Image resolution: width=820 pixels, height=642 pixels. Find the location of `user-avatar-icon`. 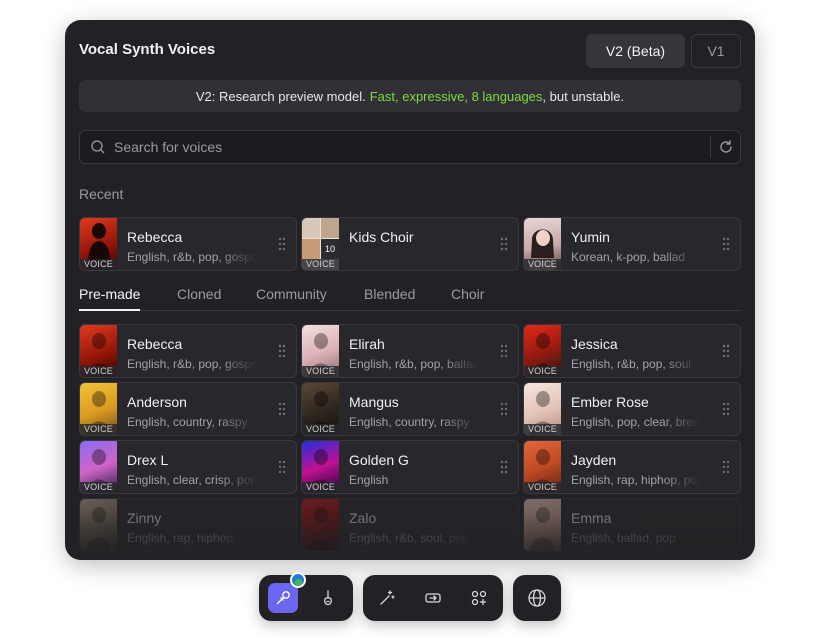

user-avatar-icon is located at coordinates (298, 580).